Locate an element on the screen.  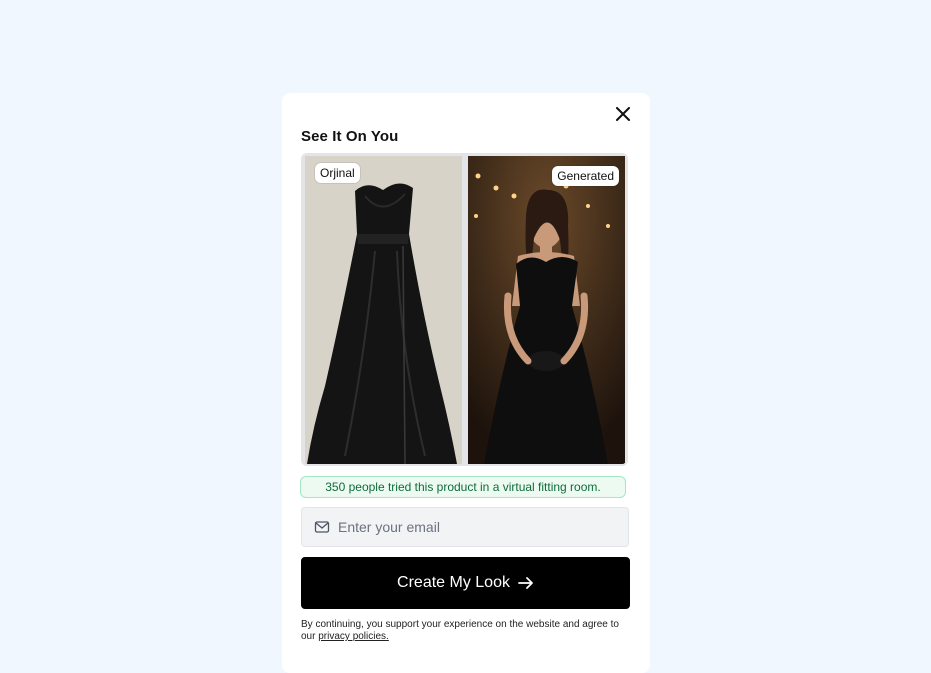
modal-title: See It On You is located at coordinates (350, 136).